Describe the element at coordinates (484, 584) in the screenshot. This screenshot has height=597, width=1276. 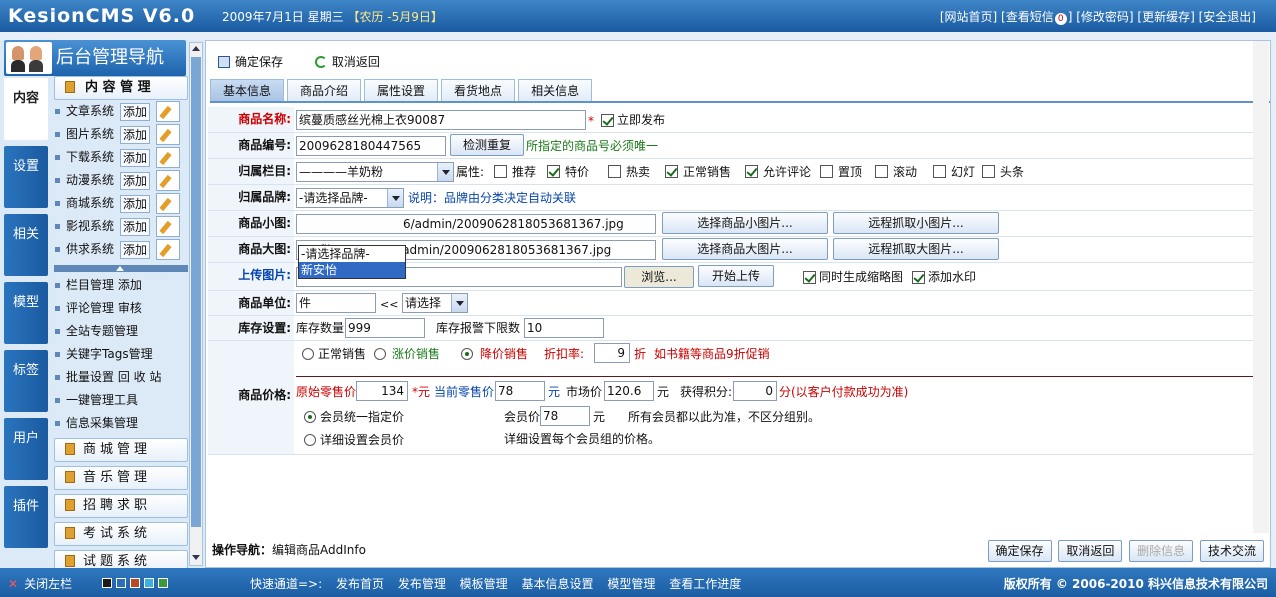
I see `quick-link: 模板管理` at that location.